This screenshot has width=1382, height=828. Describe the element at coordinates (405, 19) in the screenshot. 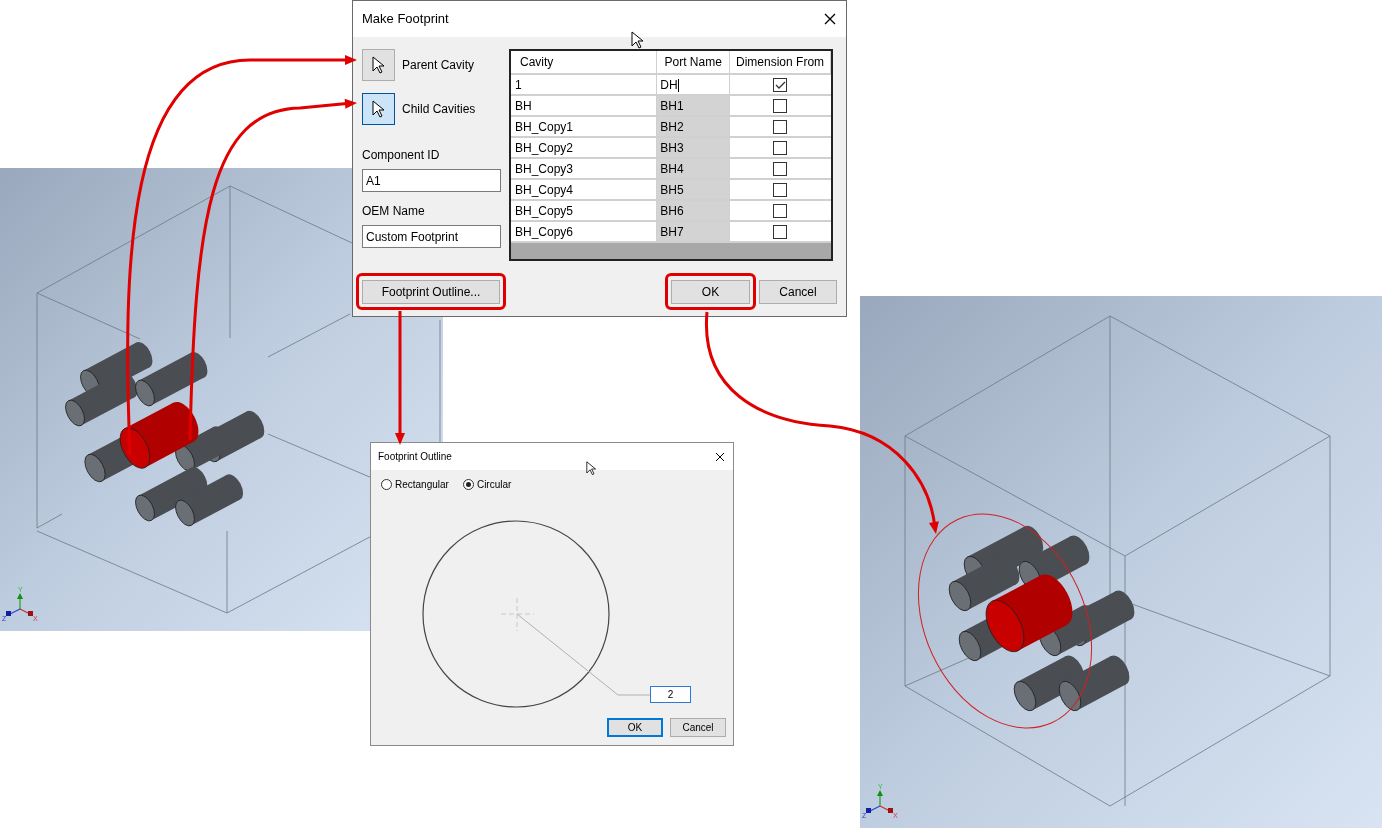

I see `window-title: Make Footprint` at that location.